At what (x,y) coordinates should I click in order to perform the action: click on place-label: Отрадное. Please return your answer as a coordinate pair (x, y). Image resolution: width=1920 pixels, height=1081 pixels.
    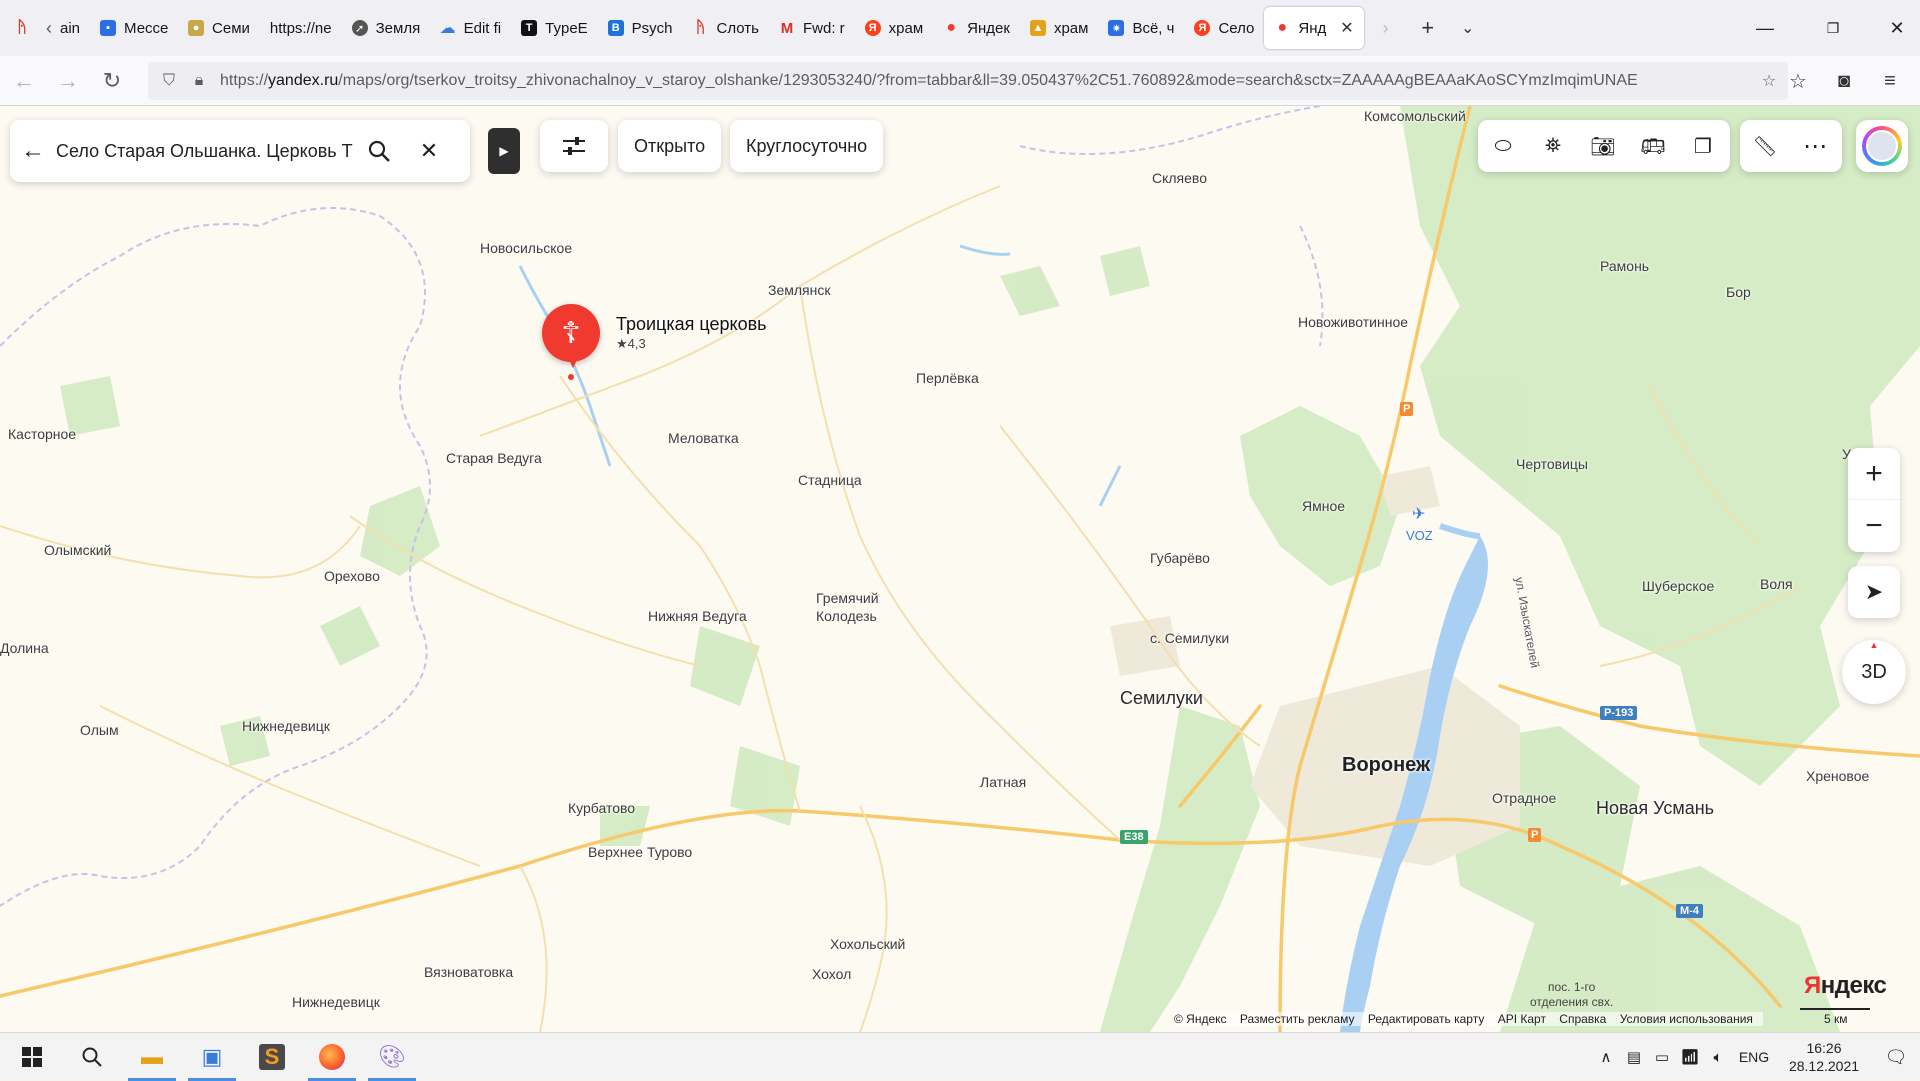
    Looking at the image, I should click on (1524, 798).